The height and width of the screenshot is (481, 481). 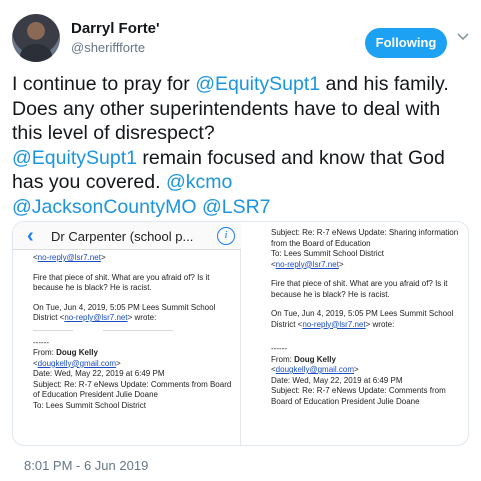 What do you see at coordinates (236, 207) in the screenshot?
I see `mention-link: @LSR7` at bounding box center [236, 207].